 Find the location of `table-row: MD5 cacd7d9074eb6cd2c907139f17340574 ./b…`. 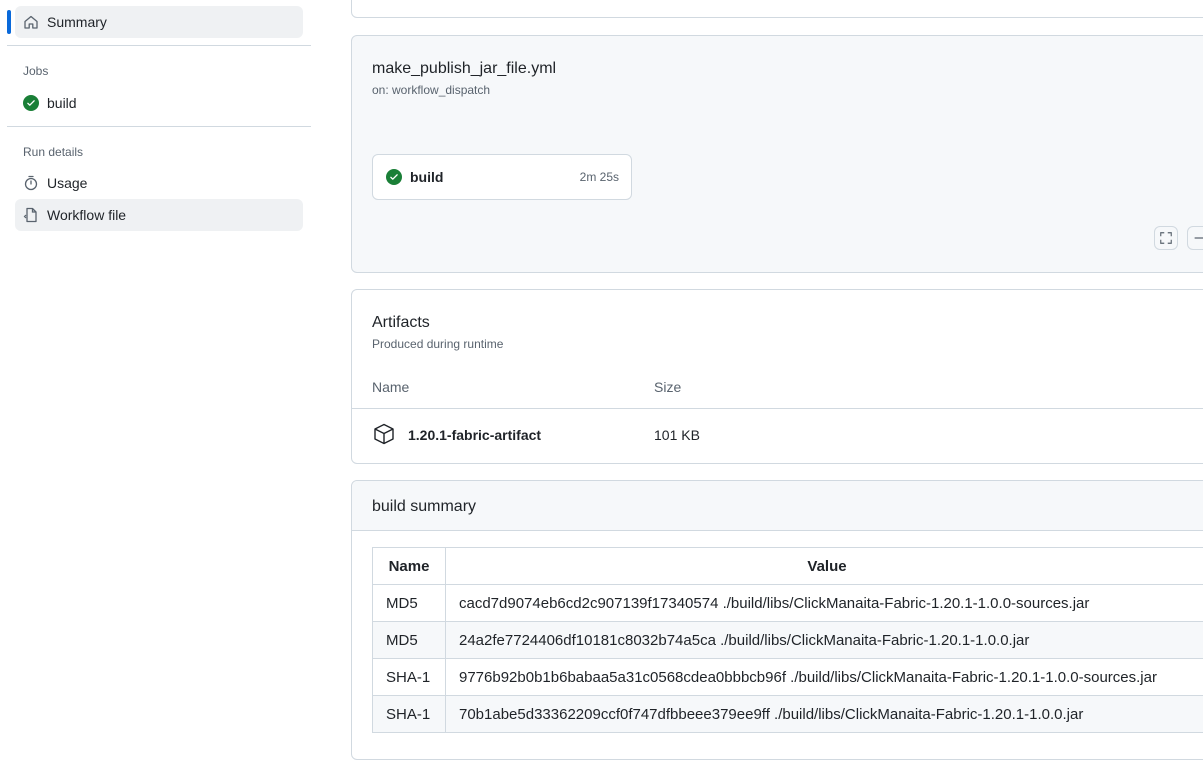

table-row: MD5 cacd7d9074eb6cd2c907139f17340574 ./b… is located at coordinates (788, 603).